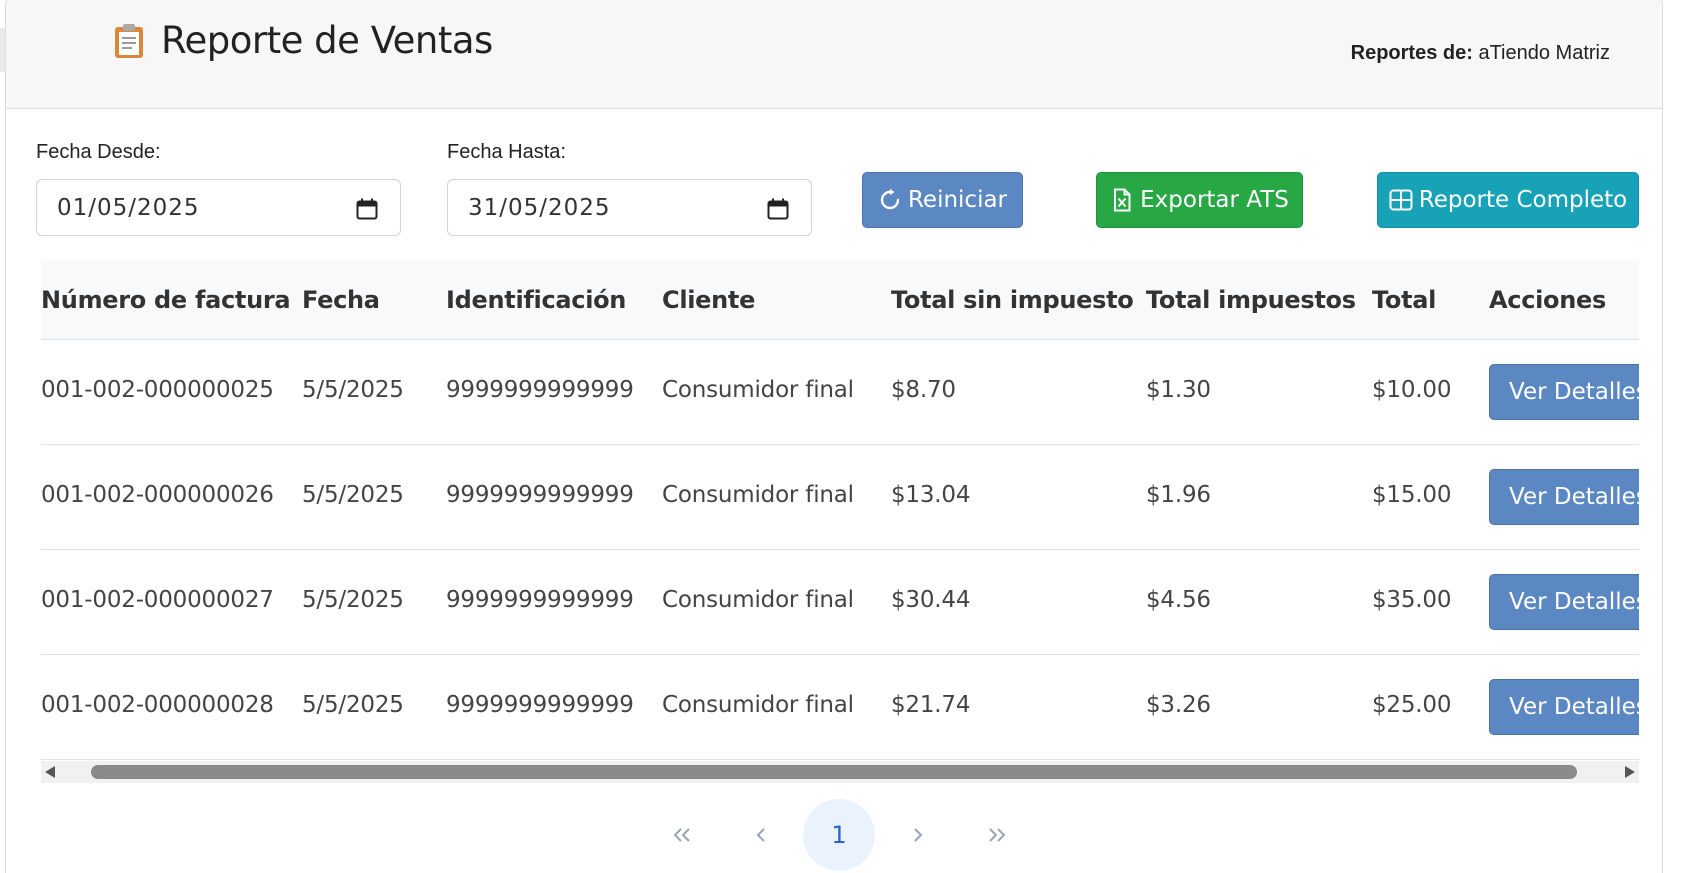  Describe the element at coordinates (1122, 200) in the screenshot. I see `file-excel-icon` at that location.